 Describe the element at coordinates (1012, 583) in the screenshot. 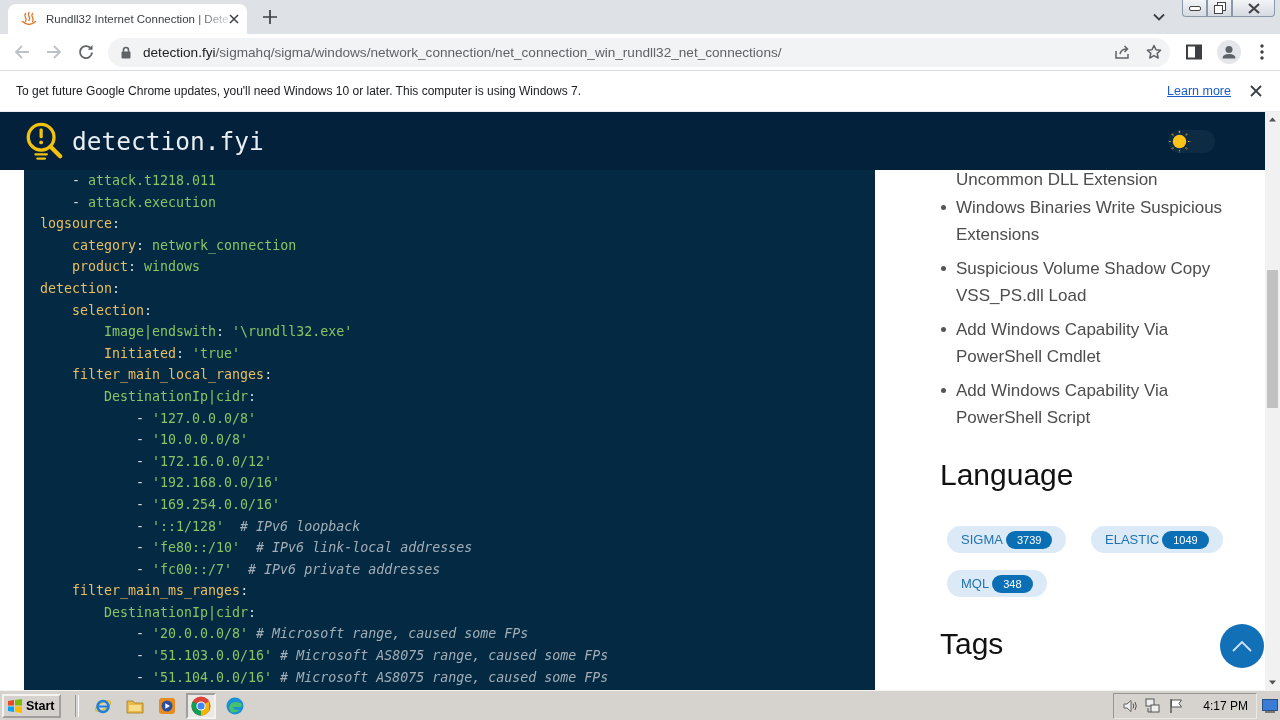

I see `count-badge: 348` at that location.